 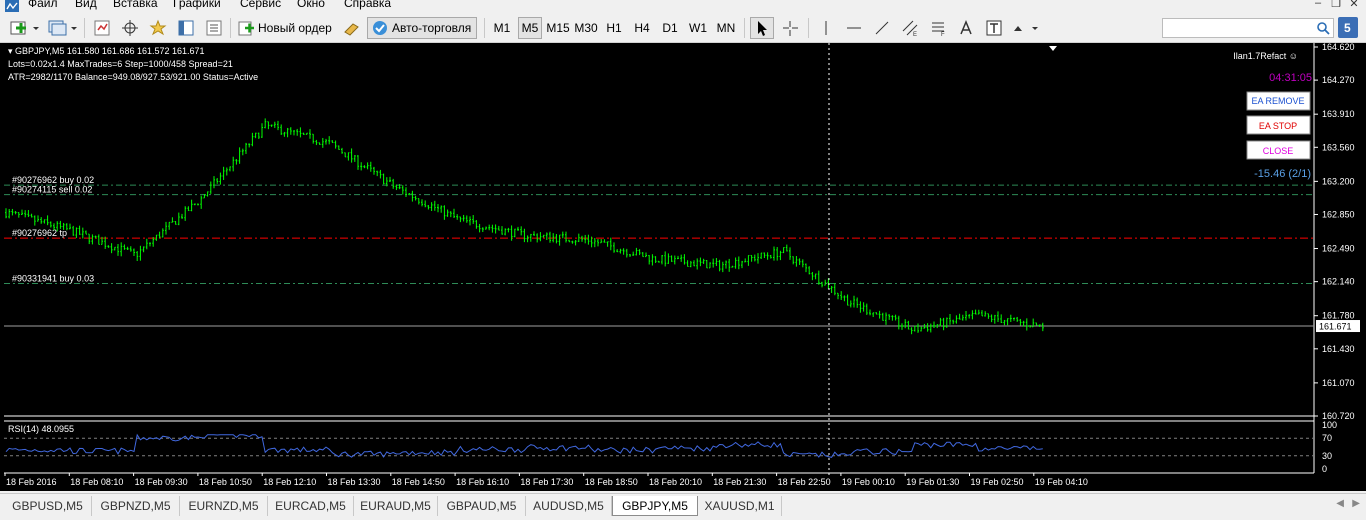 What do you see at coordinates (558, 28) in the screenshot?
I see `tf-m15: M15` at bounding box center [558, 28].